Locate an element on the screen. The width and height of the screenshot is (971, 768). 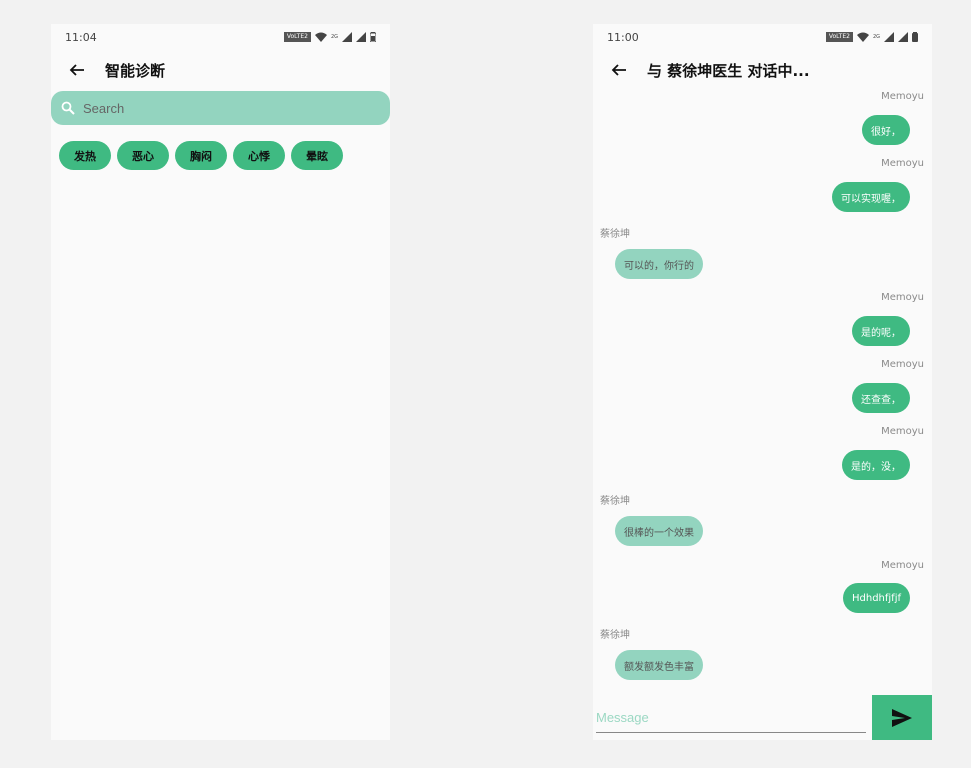
chip-nausea: 恶心 is located at coordinates (143, 155).